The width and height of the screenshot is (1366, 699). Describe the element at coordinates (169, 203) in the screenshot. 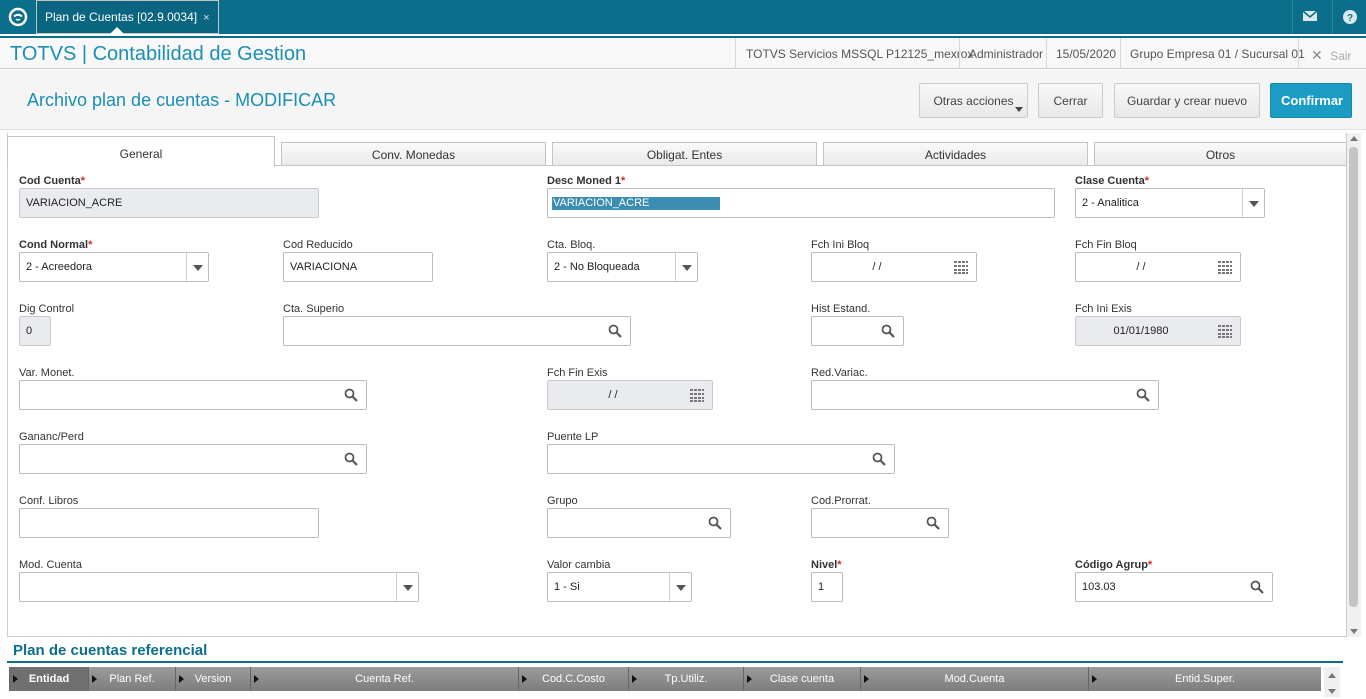

I see `cod-cuenta-field: VARIACION_ACRE` at that location.